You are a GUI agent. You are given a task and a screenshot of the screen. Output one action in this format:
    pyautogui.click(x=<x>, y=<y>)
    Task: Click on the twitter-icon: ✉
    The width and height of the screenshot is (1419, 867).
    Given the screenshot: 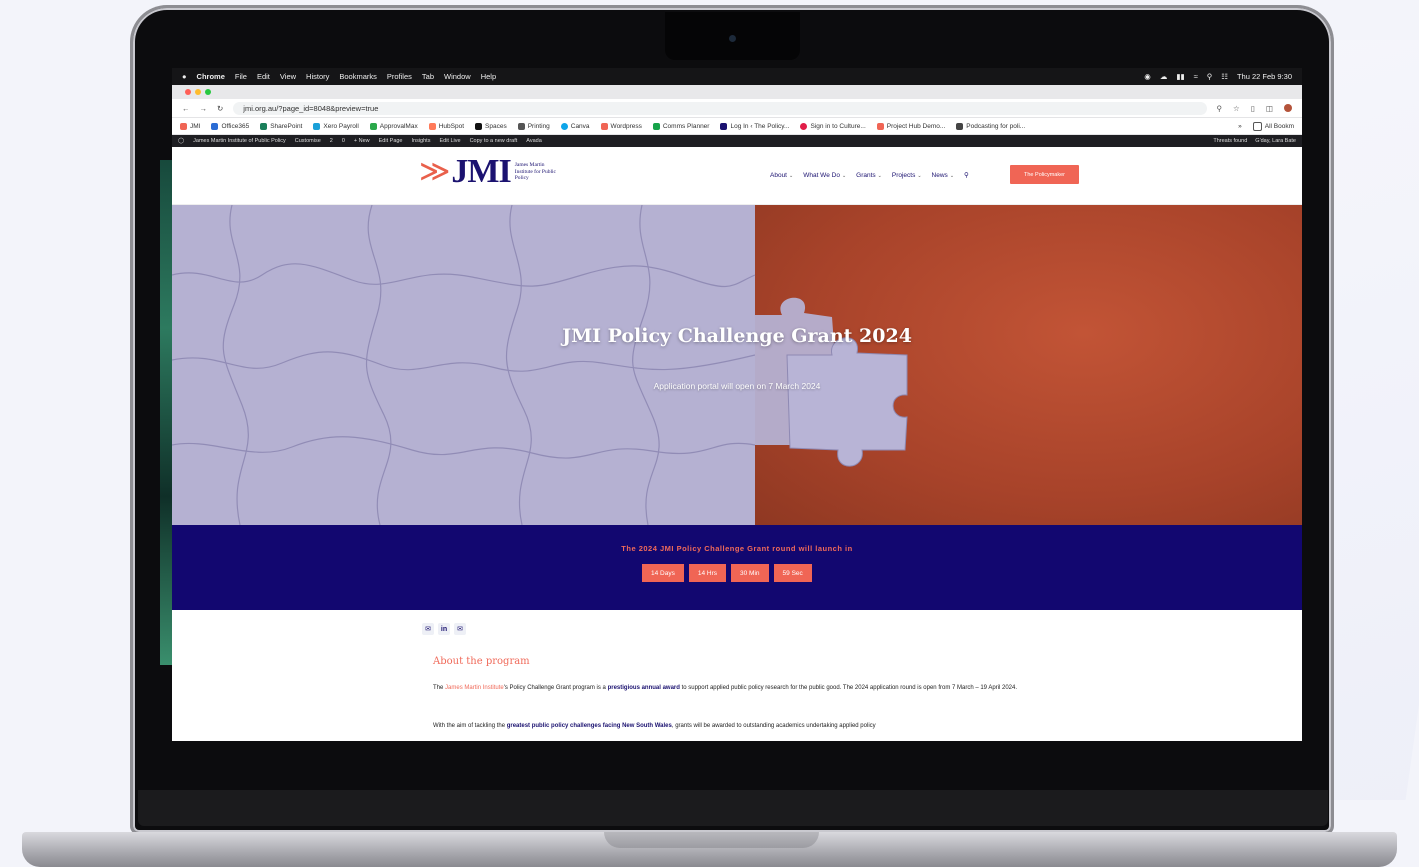 What is the action you would take?
    pyautogui.click(x=428, y=629)
    